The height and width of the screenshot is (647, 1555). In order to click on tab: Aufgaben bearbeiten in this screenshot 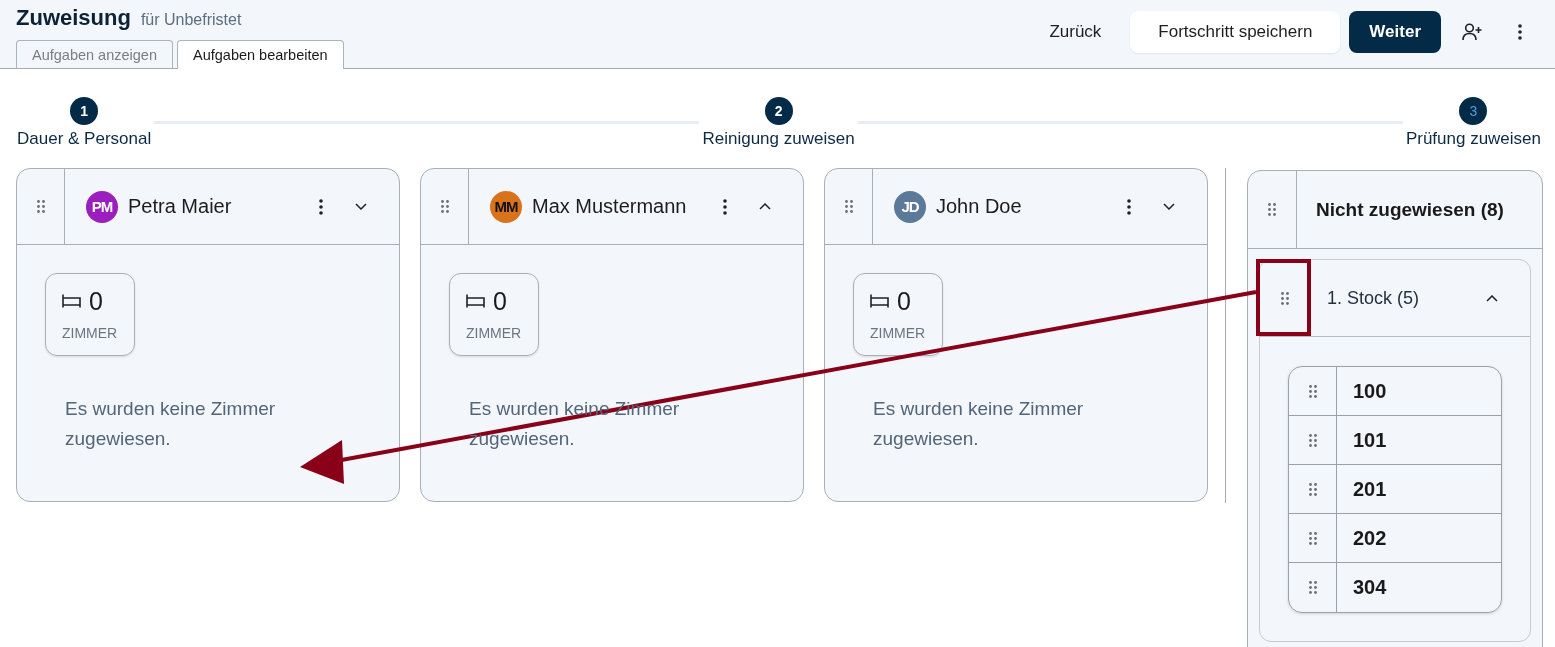, I will do `click(260, 54)`.